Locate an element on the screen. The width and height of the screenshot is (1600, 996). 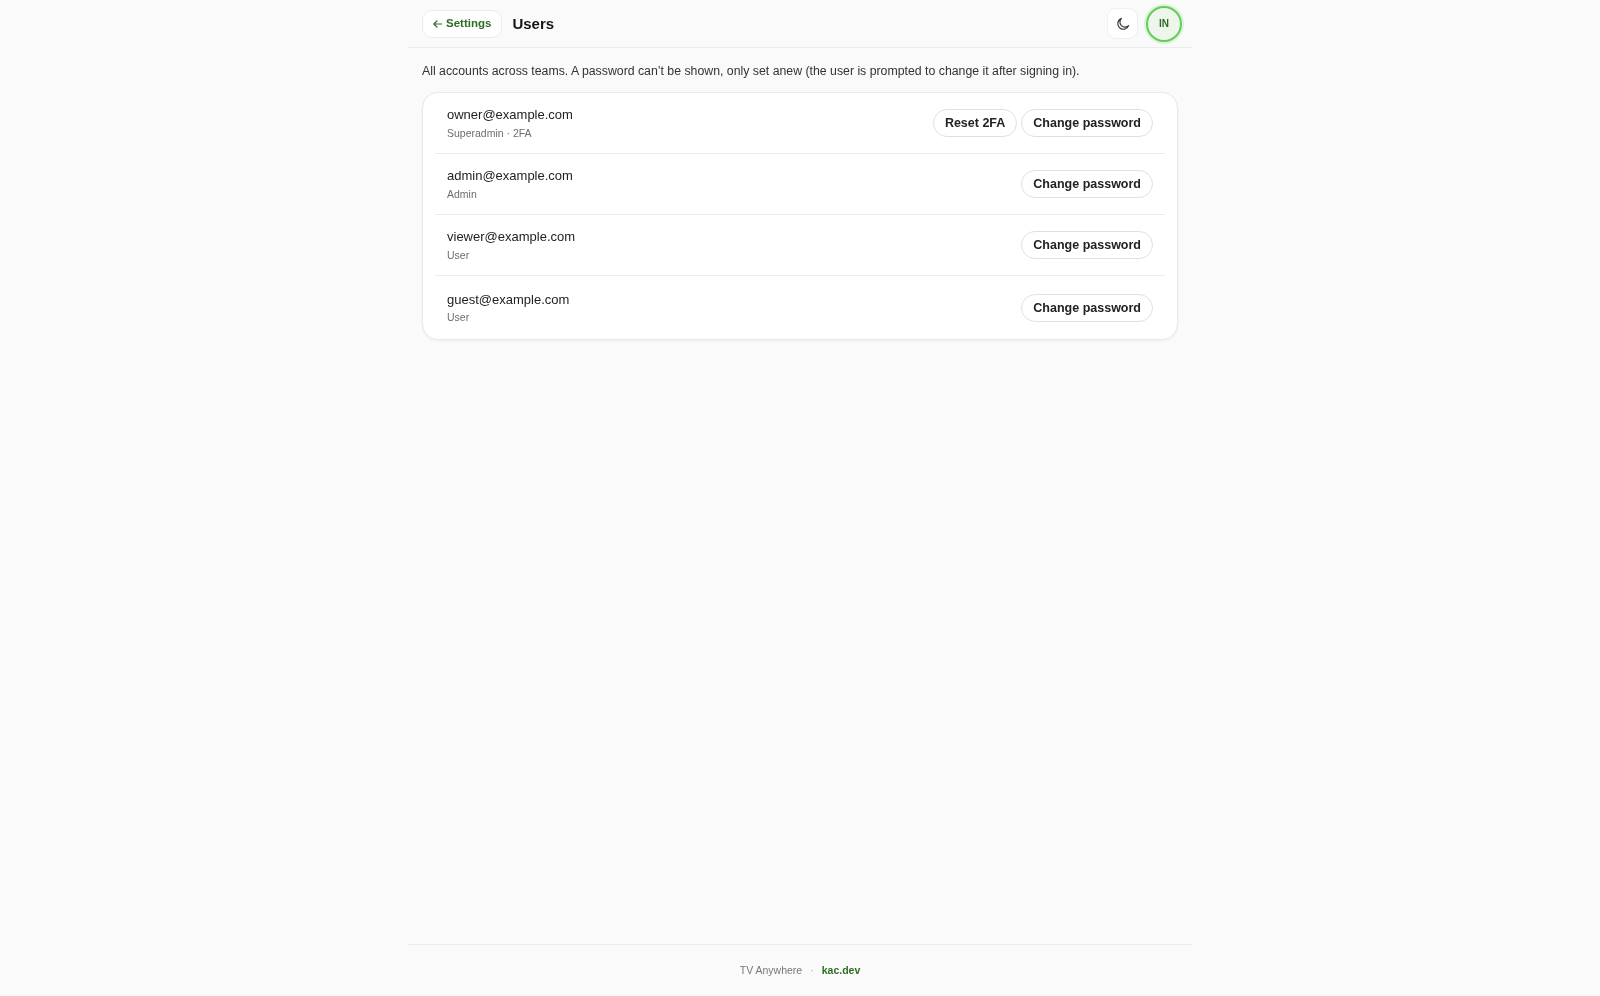
user-role: Superadmin · 2FA is located at coordinates (490, 133).